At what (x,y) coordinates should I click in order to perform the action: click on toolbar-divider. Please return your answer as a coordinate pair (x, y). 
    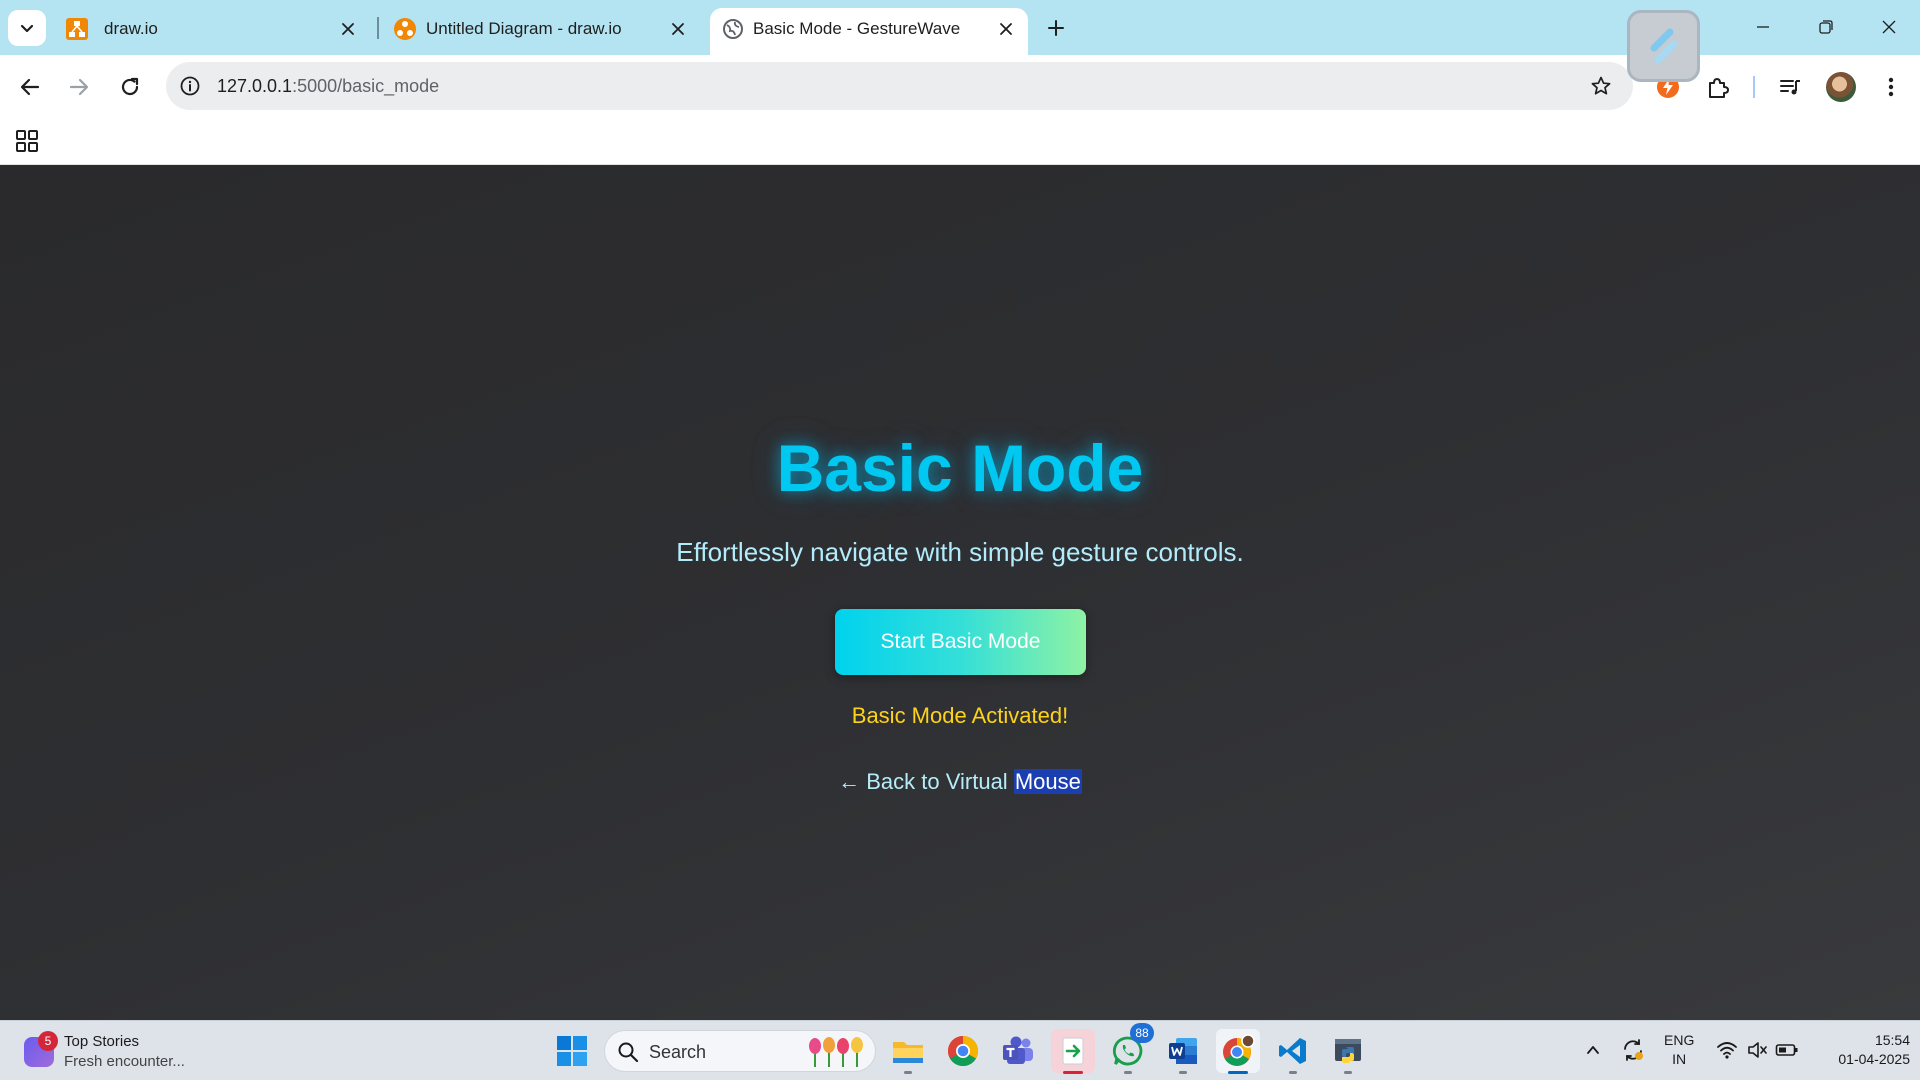
    Looking at the image, I should click on (1754, 87).